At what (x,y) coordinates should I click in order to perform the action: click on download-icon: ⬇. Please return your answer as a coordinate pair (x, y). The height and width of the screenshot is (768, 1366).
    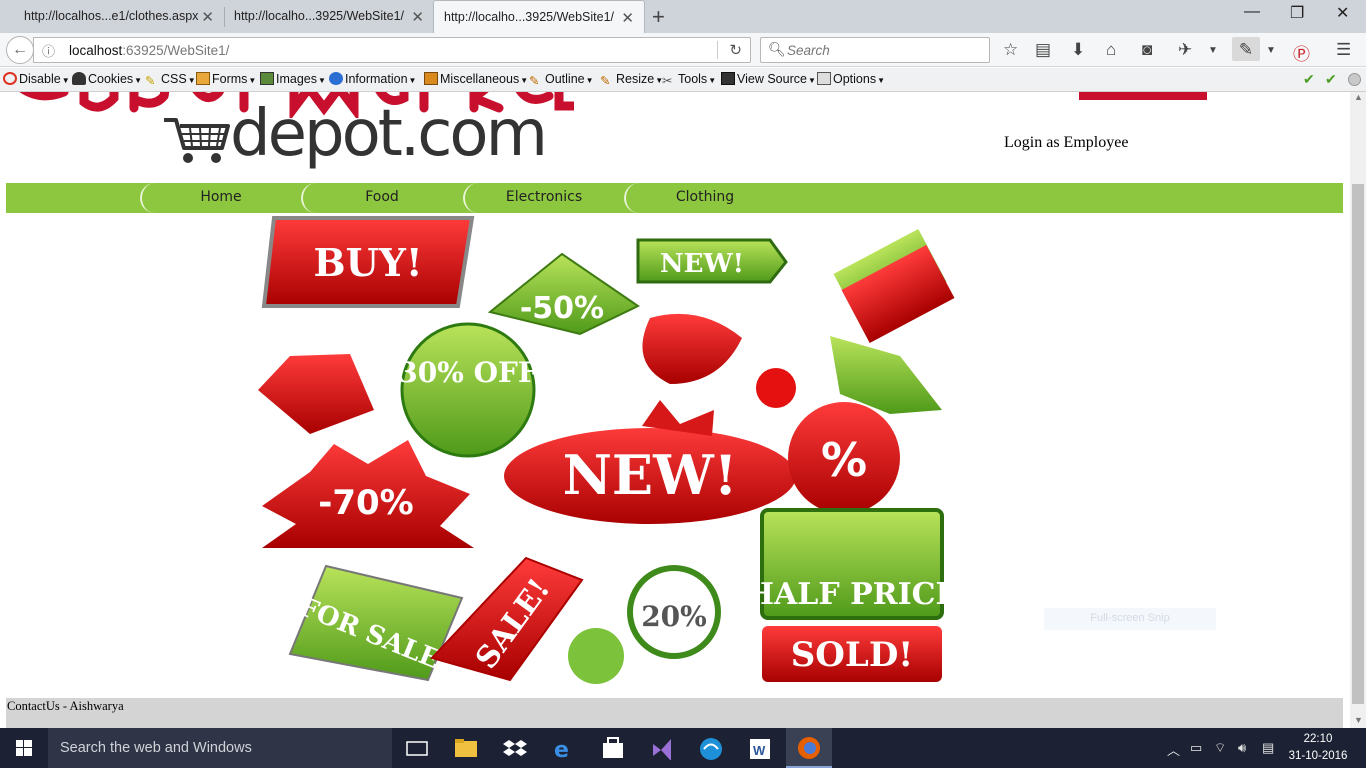
    Looking at the image, I should click on (1078, 50).